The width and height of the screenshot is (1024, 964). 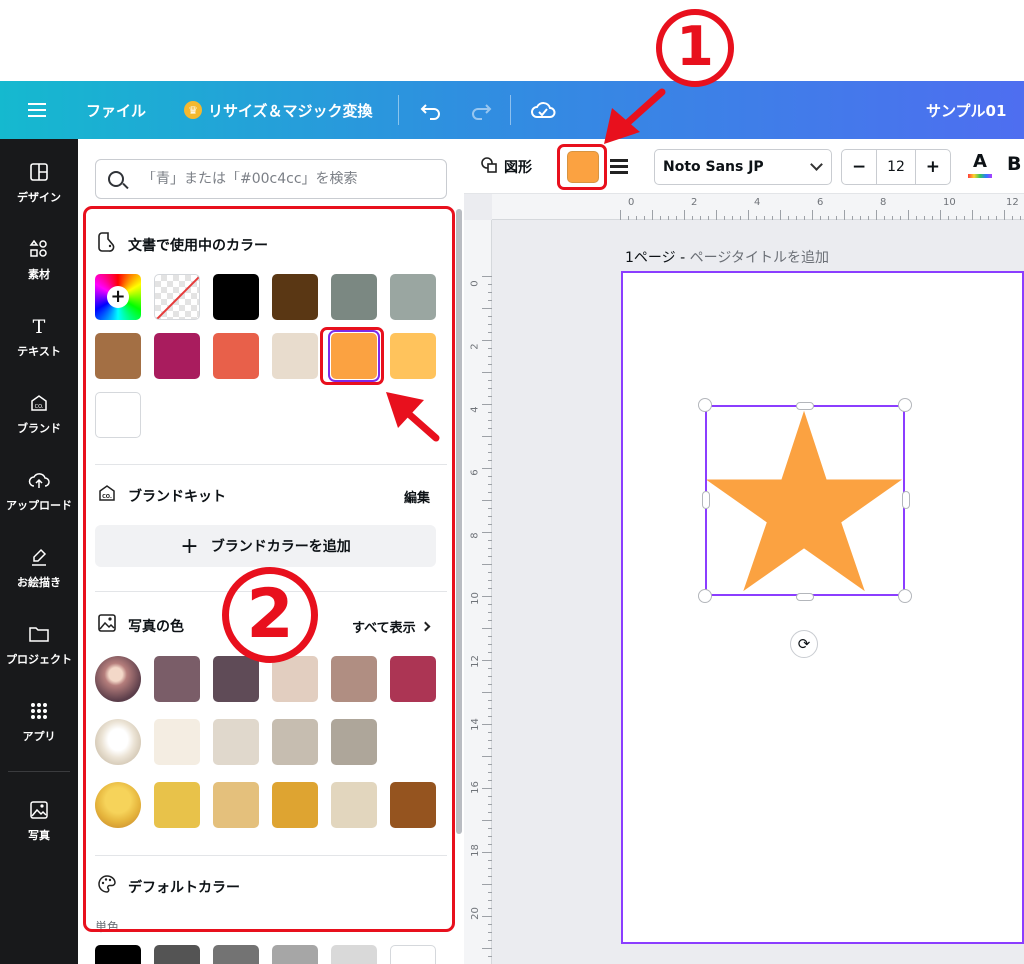 I want to click on rail-item-projects: プロジェクト, so click(x=39, y=645).